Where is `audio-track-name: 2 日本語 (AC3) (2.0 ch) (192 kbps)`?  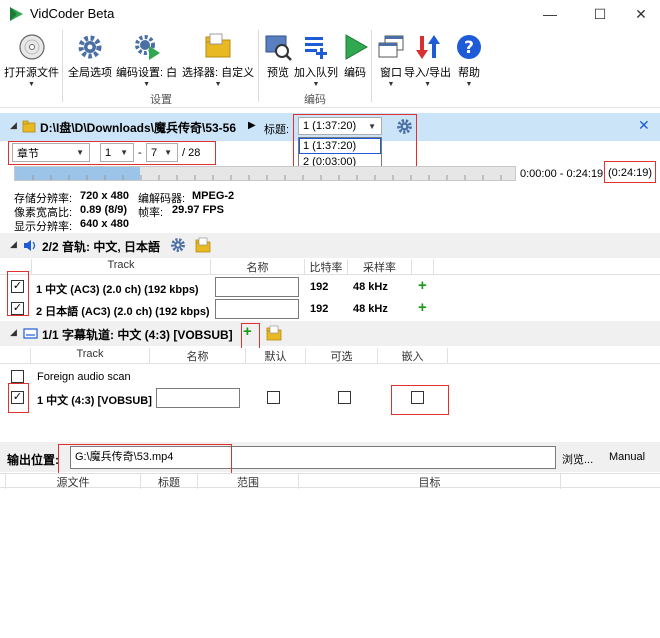 audio-track-name: 2 日本語 (AC3) (2.0 ch) (192 kbps) is located at coordinates (123, 312).